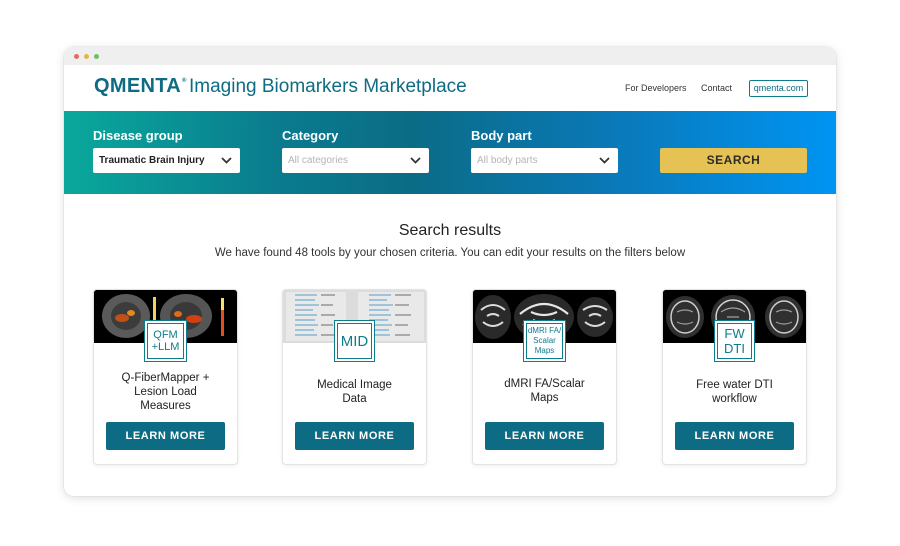 The image size is (900, 546). What do you see at coordinates (733, 160) in the screenshot?
I see `search-button: SEARCH` at bounding box center [733, 160].